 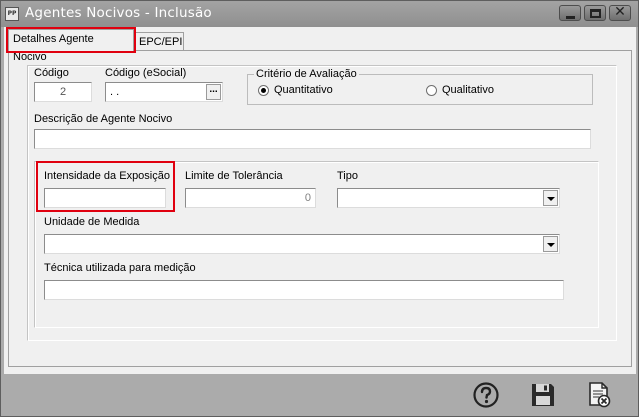 I want to click on tab-detalhes-agente-nocivo: Detalhes Agente Nocivo, so click(x=71, y=46).